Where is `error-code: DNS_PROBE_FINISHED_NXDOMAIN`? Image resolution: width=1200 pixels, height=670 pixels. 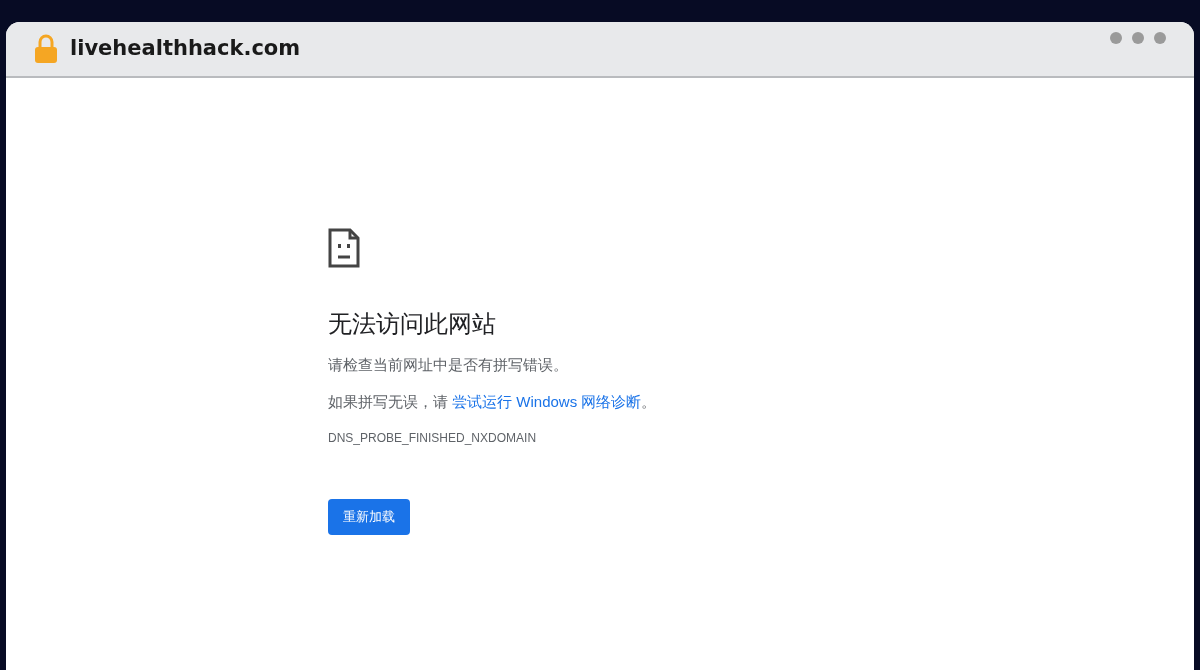
error-code: DNS_PROBE_FINISHED_NXDOMAIN is located at coordinates (432, 438).